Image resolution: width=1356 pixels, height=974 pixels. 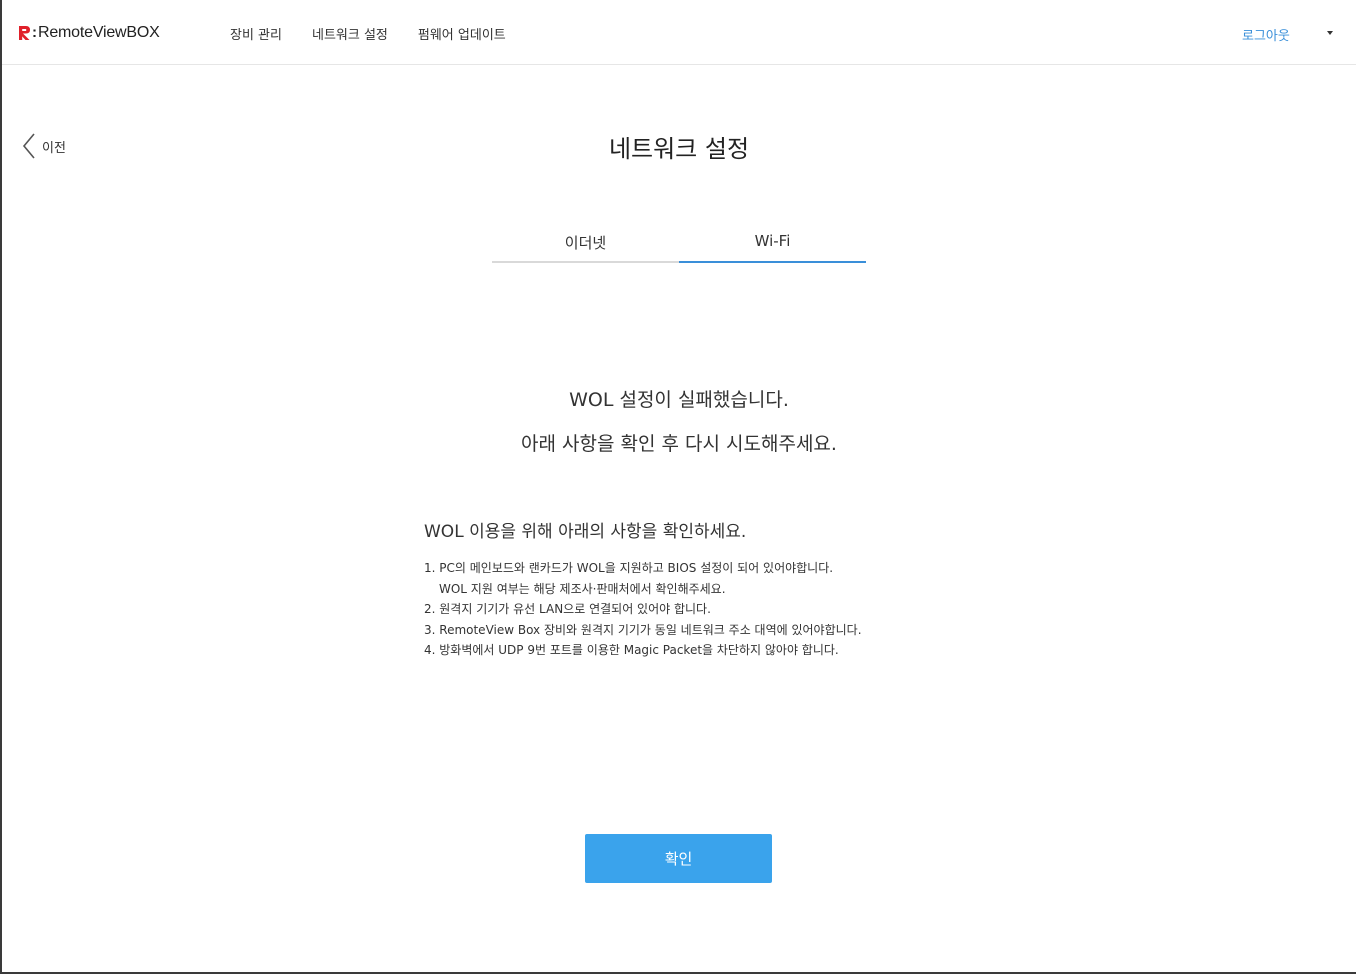 What do you see at coordinates (350, 33) in the screenshot?
I see `nav-network-settings: 네트워크 설정` at bounding box center [350, 33].